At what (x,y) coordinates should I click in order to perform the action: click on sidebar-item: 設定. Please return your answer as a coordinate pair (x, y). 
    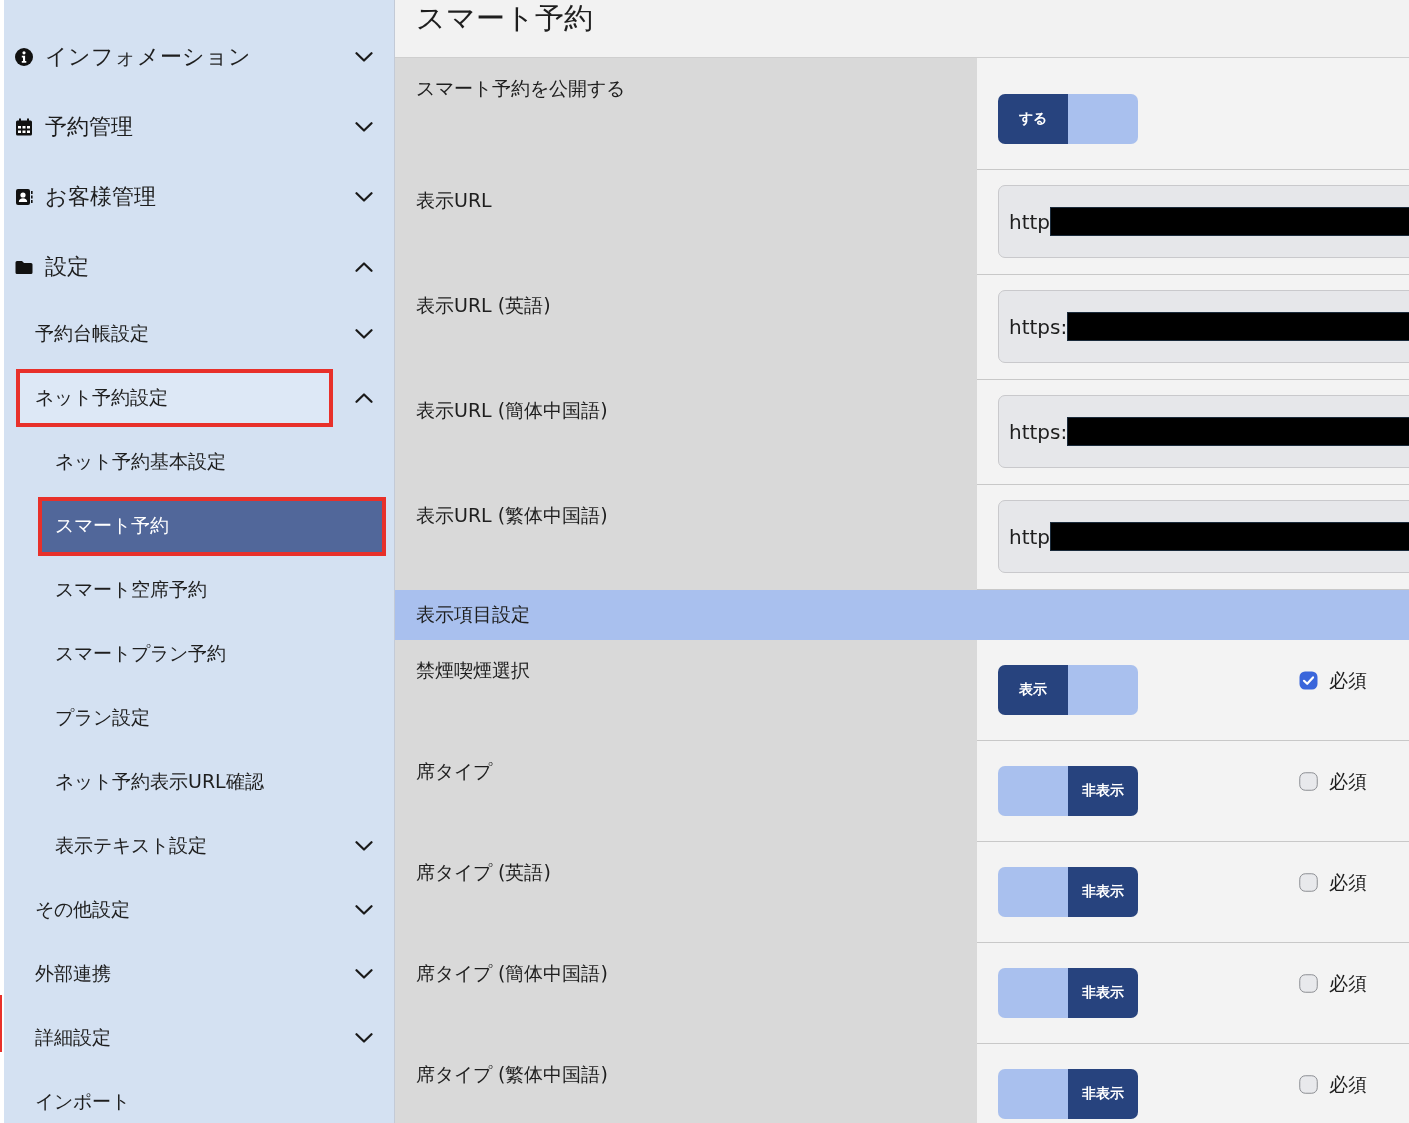
    Looking at the image, I should click on (52, 267).